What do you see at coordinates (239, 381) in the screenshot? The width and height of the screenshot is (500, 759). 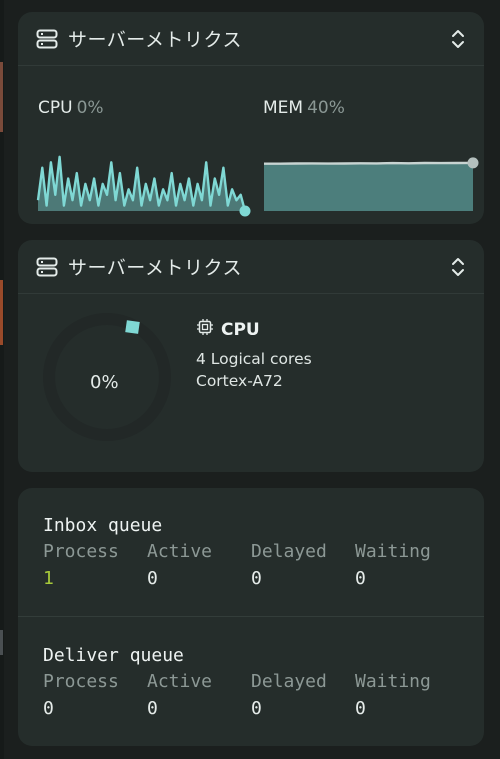 I see `cpu-model-text: Cortex-A72` at bounding box center [239, 381].